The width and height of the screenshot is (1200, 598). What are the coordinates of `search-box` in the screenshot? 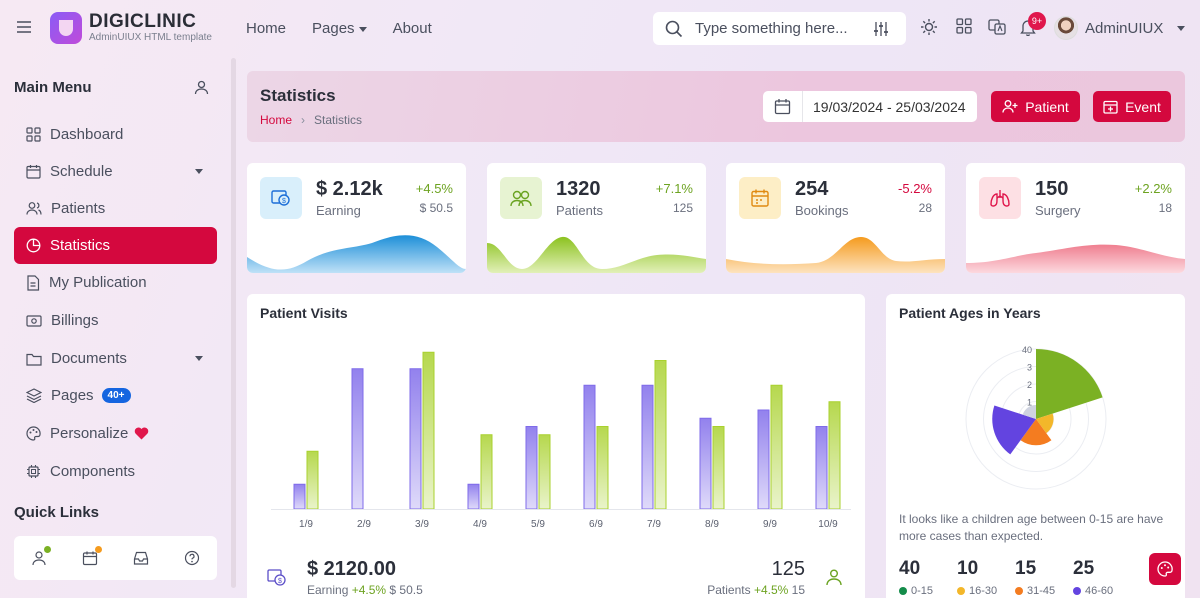 It's located at (779, 28).